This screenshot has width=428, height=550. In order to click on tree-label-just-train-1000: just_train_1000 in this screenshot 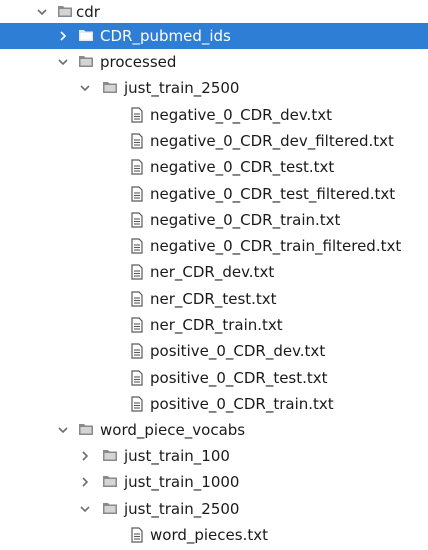, I will do `click(182, 482)`.